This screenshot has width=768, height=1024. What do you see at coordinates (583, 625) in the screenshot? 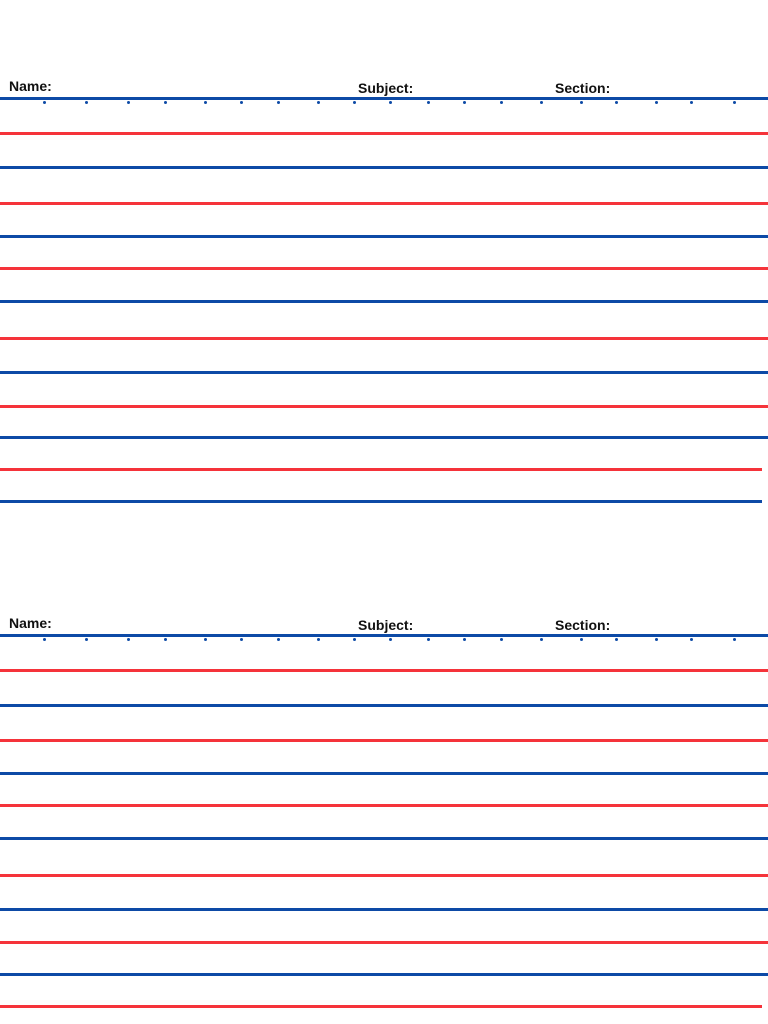
I see `section-label: Section:` at bounding box center [583, 625].